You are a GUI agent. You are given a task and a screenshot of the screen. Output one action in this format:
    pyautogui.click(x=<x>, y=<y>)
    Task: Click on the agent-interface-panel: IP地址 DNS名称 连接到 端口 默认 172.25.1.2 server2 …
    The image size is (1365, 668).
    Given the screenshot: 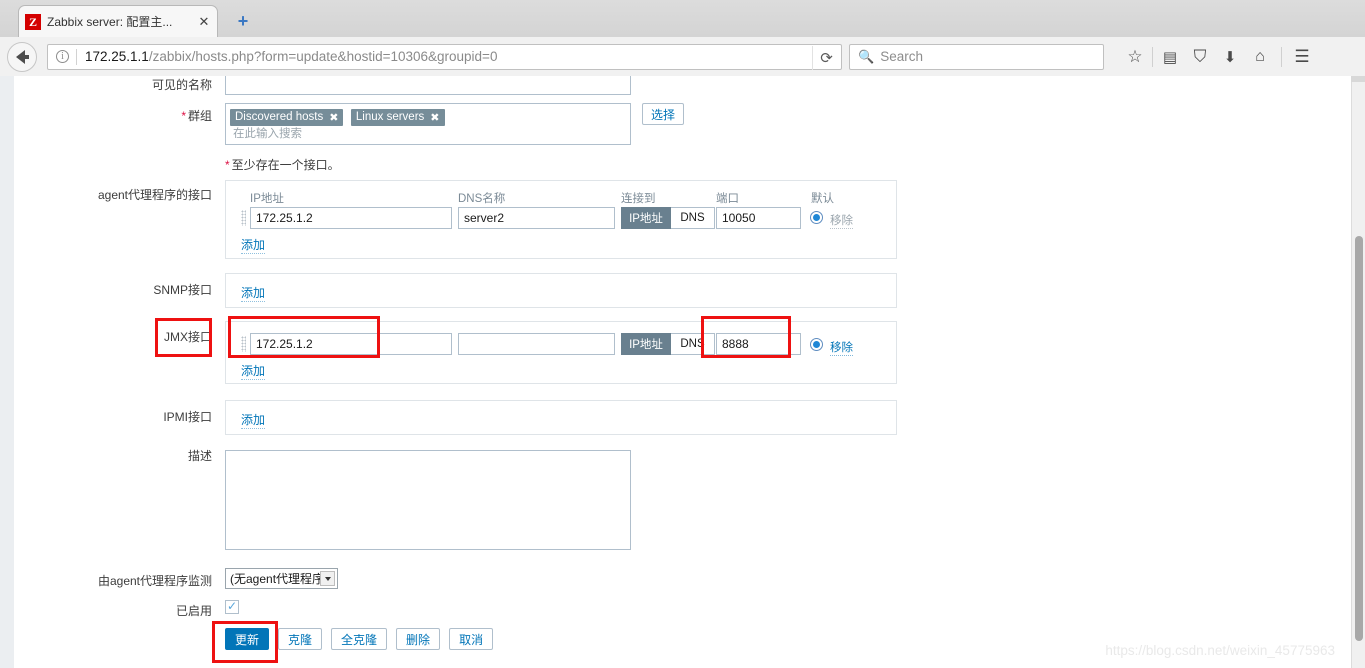 What is the action you would take?
    pyautogui.click(x=561, y=219)
    